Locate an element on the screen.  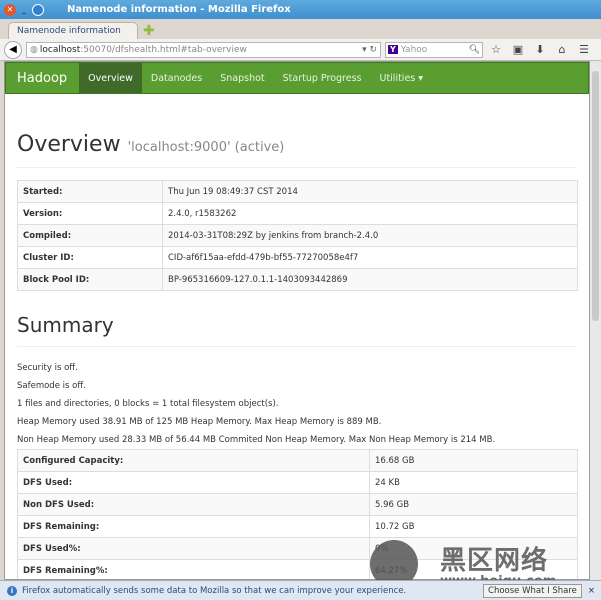
table-row: DFS Remaining: 10.72 GB is located at coordinates (297, 526).